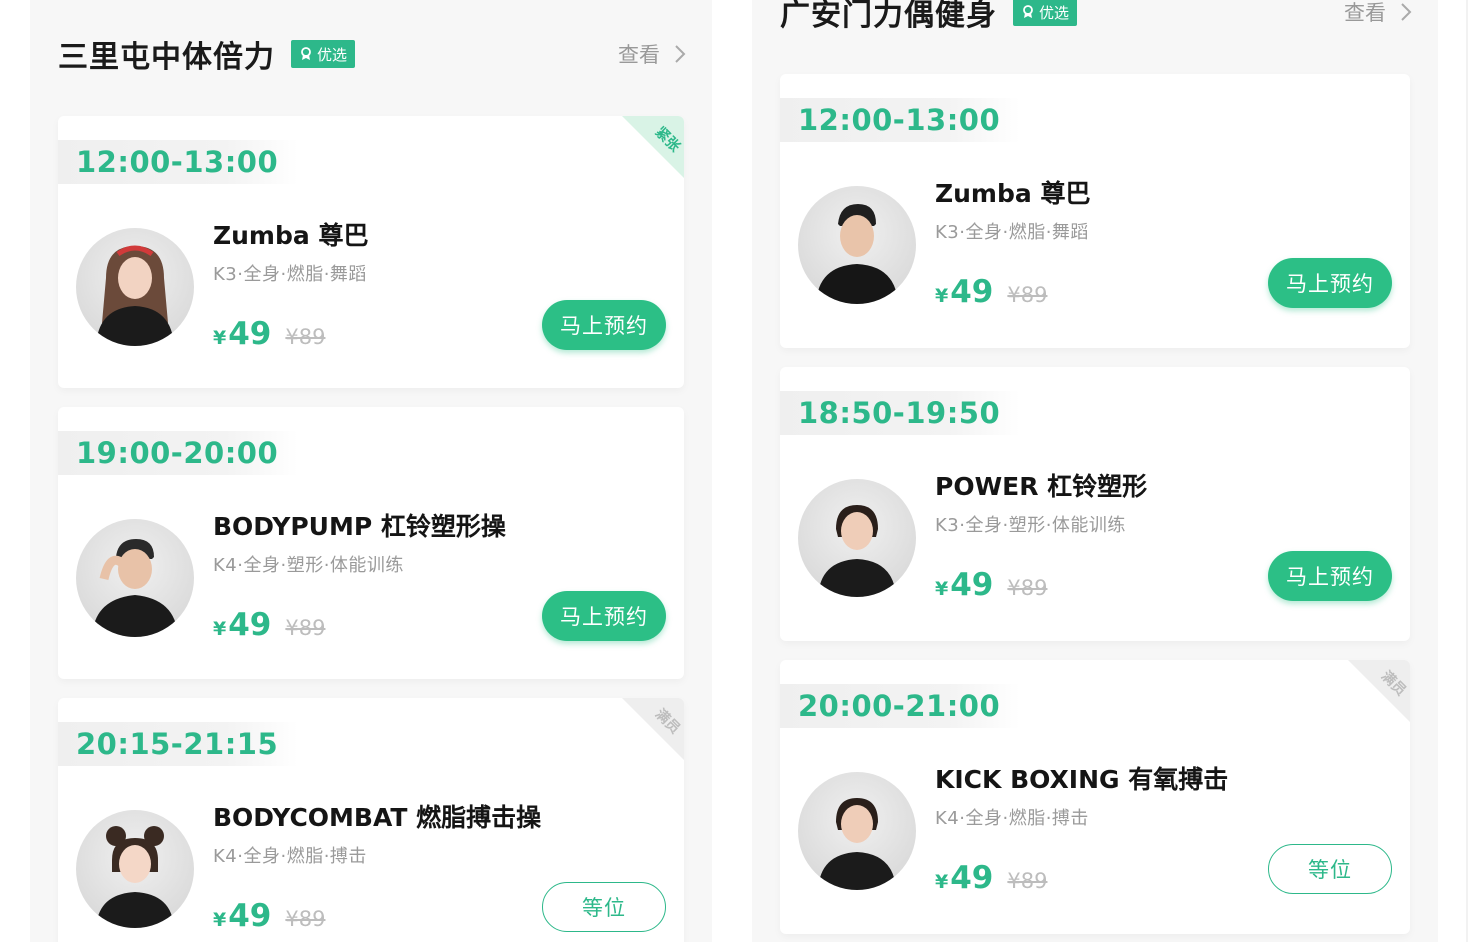 This screenshot has width=1482, height=942. I want to click on time-slot-label: 20:15-21:15, so click(177, 744).